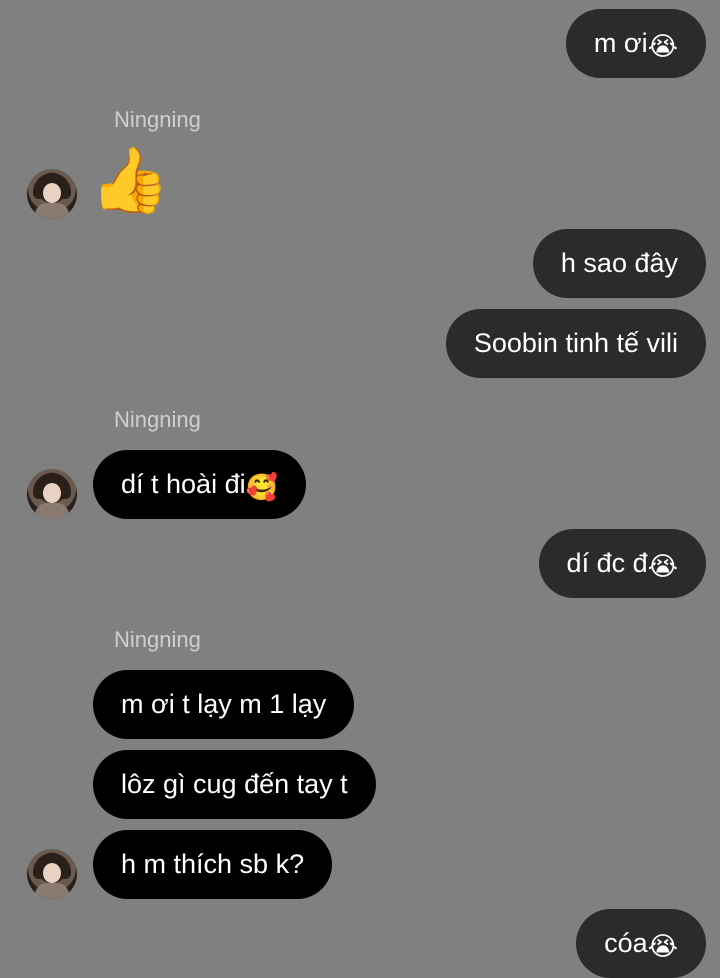 The height and width of the screenshot is (978, 720). What do you see at coordinates (607, 563) in the screenshot?
I see `message-text: dí đc đ` at bounding box center [607, 563].